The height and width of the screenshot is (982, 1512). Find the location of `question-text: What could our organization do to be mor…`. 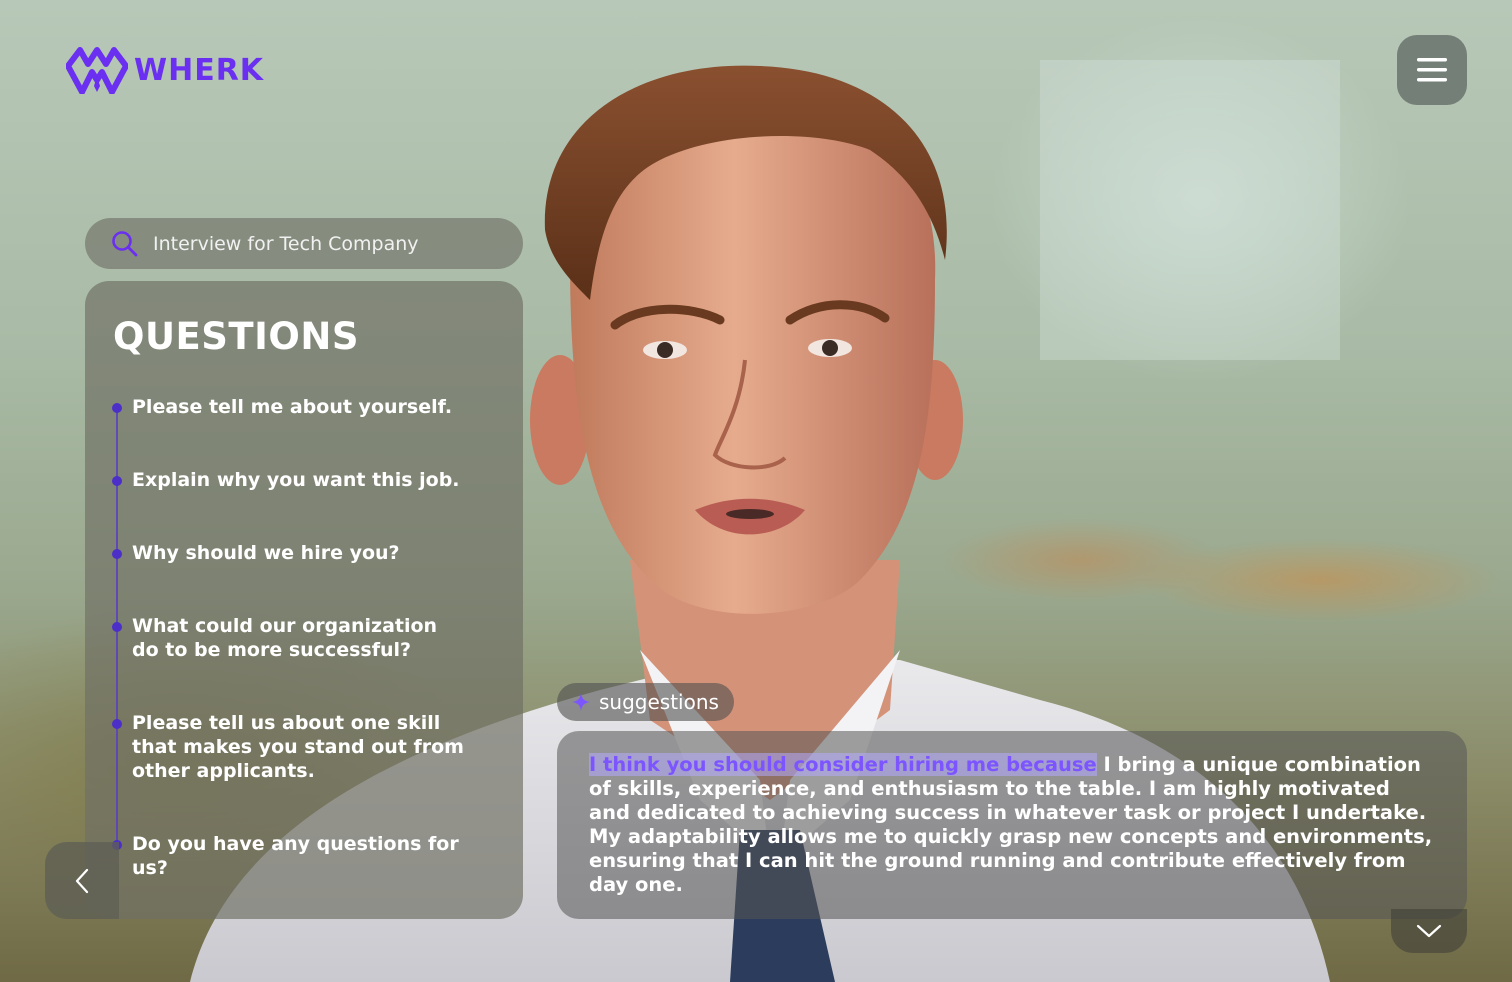

question-text: What could our organization do to be mor… is located at coordinates (285, 638).